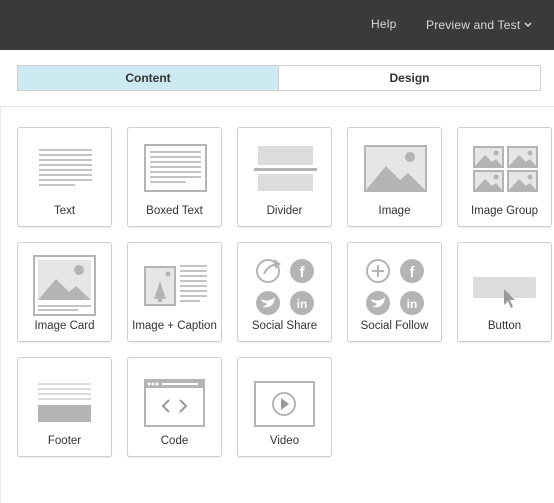  I want to click on block-label: Image Group, so click(504, 211).